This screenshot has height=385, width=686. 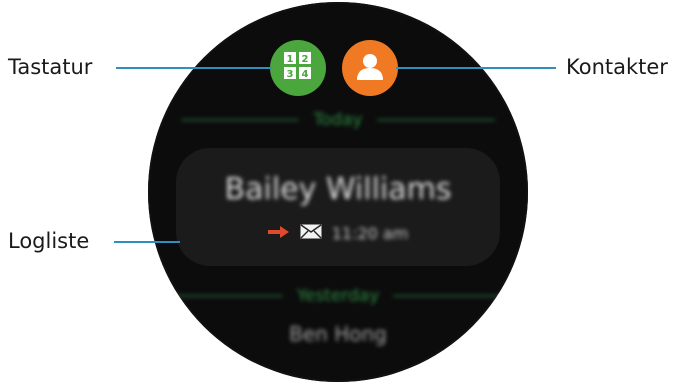 I want to click on svg-text: 1, so click(x=290, y=59).